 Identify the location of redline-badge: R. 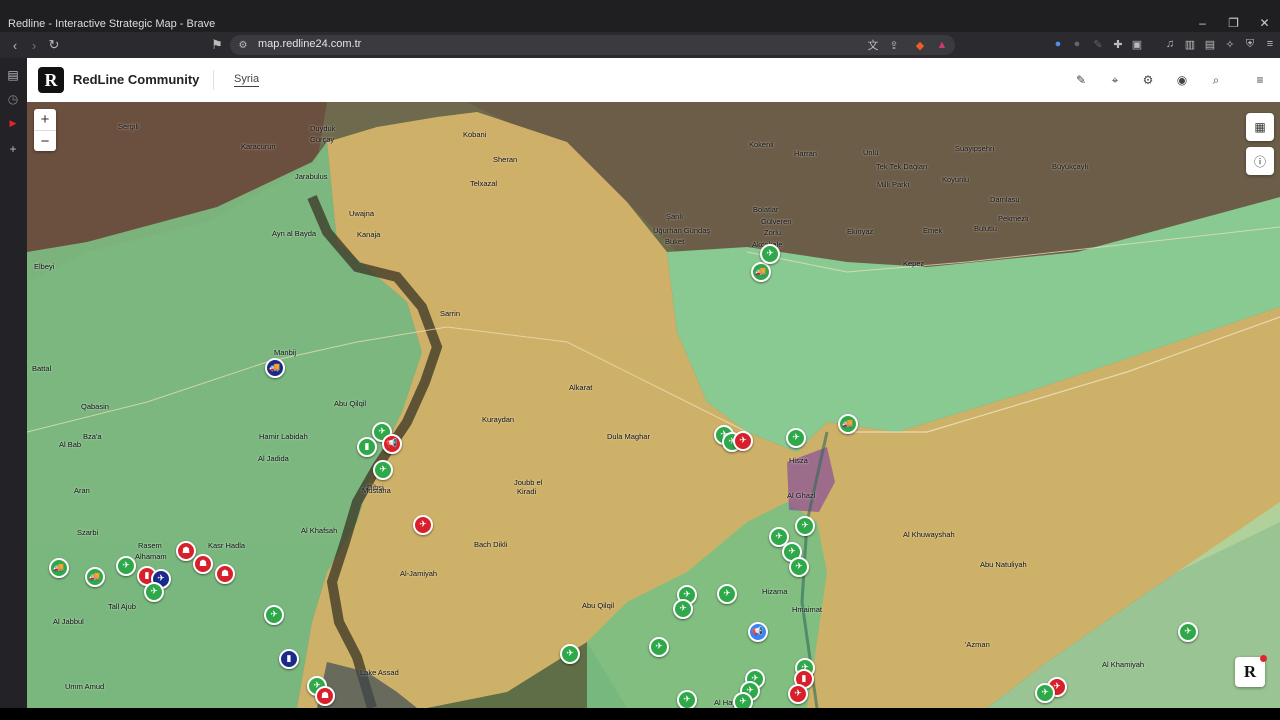
(1251, 671).